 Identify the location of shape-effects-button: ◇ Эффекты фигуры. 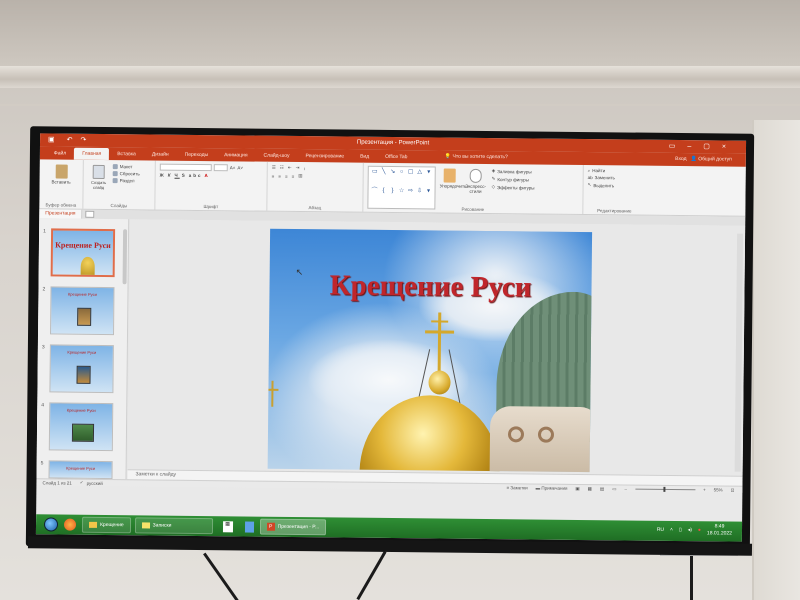
(513, 187).